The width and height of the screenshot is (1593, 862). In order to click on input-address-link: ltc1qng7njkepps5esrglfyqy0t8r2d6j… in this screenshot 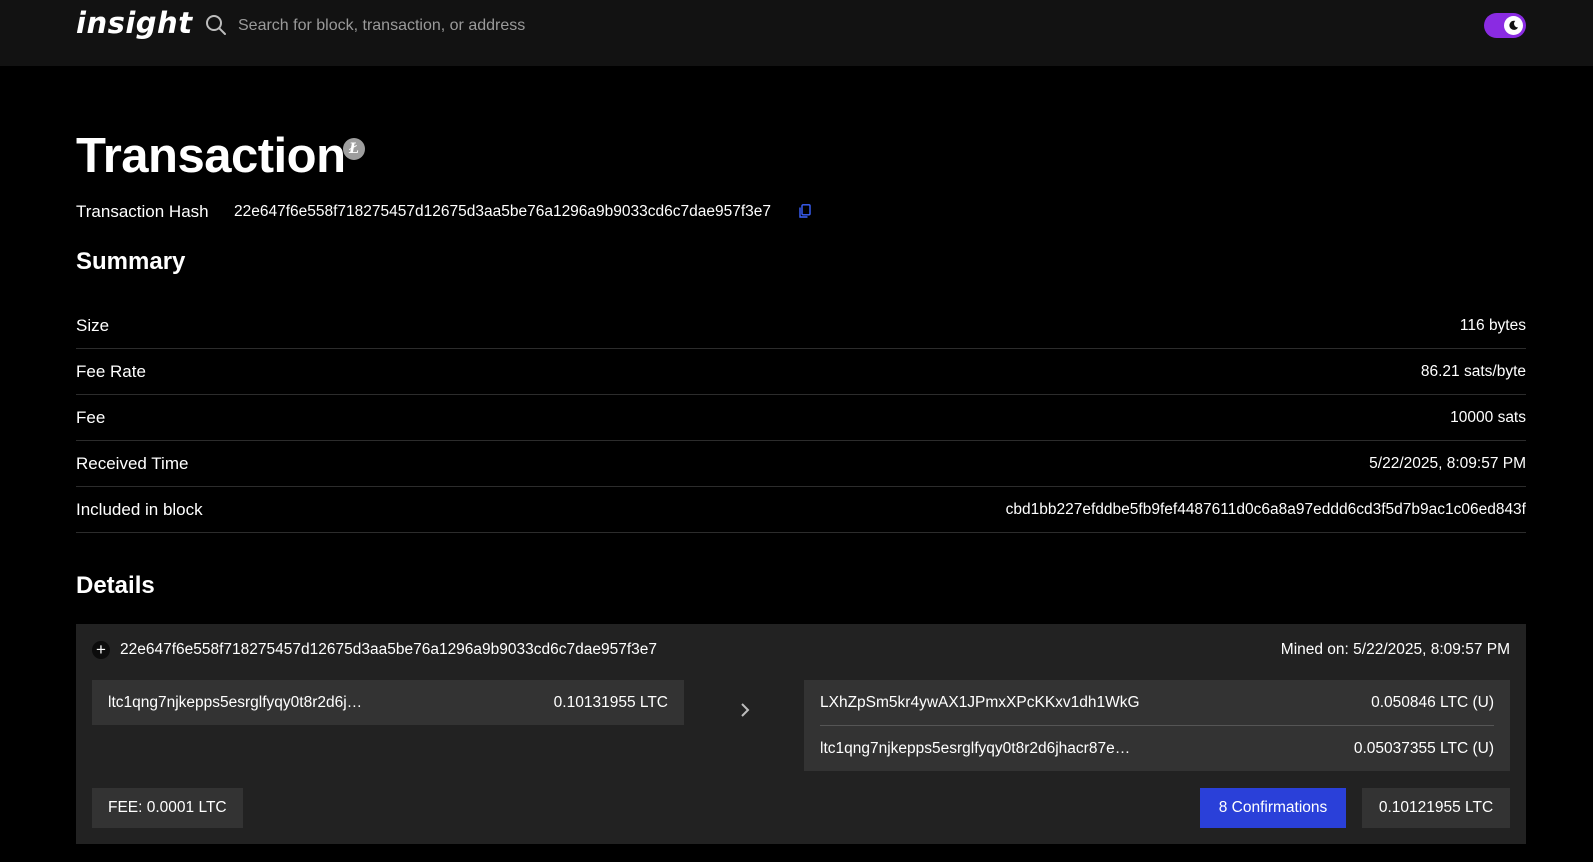, I will do `click(235, 703)`.